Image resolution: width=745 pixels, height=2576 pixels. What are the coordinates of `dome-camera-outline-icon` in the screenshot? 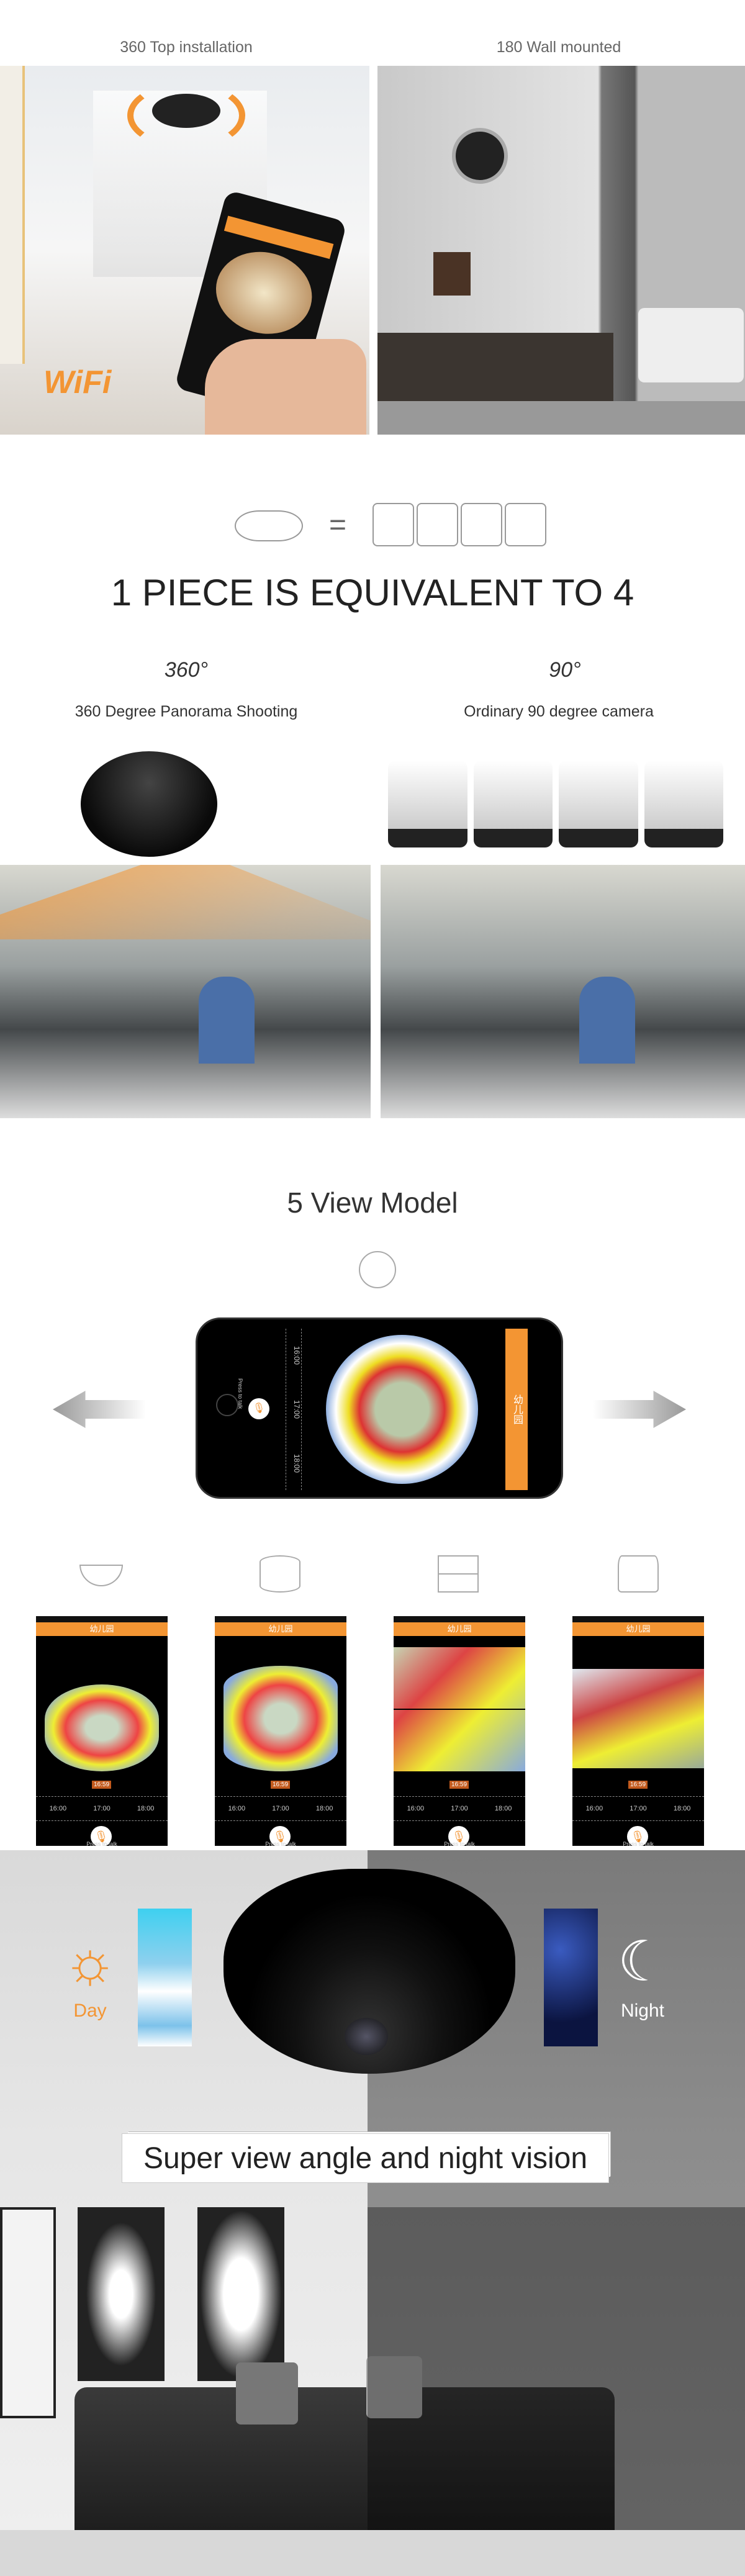 It's located at (269, 525).